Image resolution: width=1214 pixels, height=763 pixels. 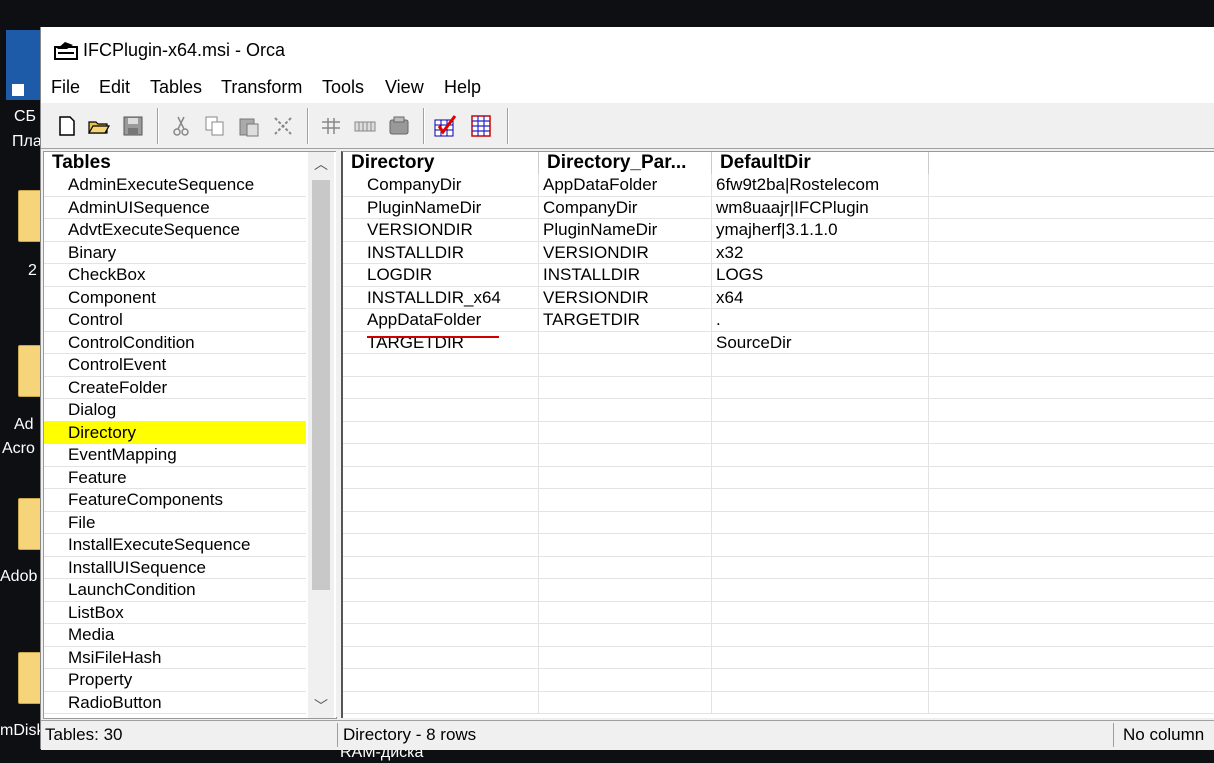 I want to click on new-icon, so click(x=67, y=126).